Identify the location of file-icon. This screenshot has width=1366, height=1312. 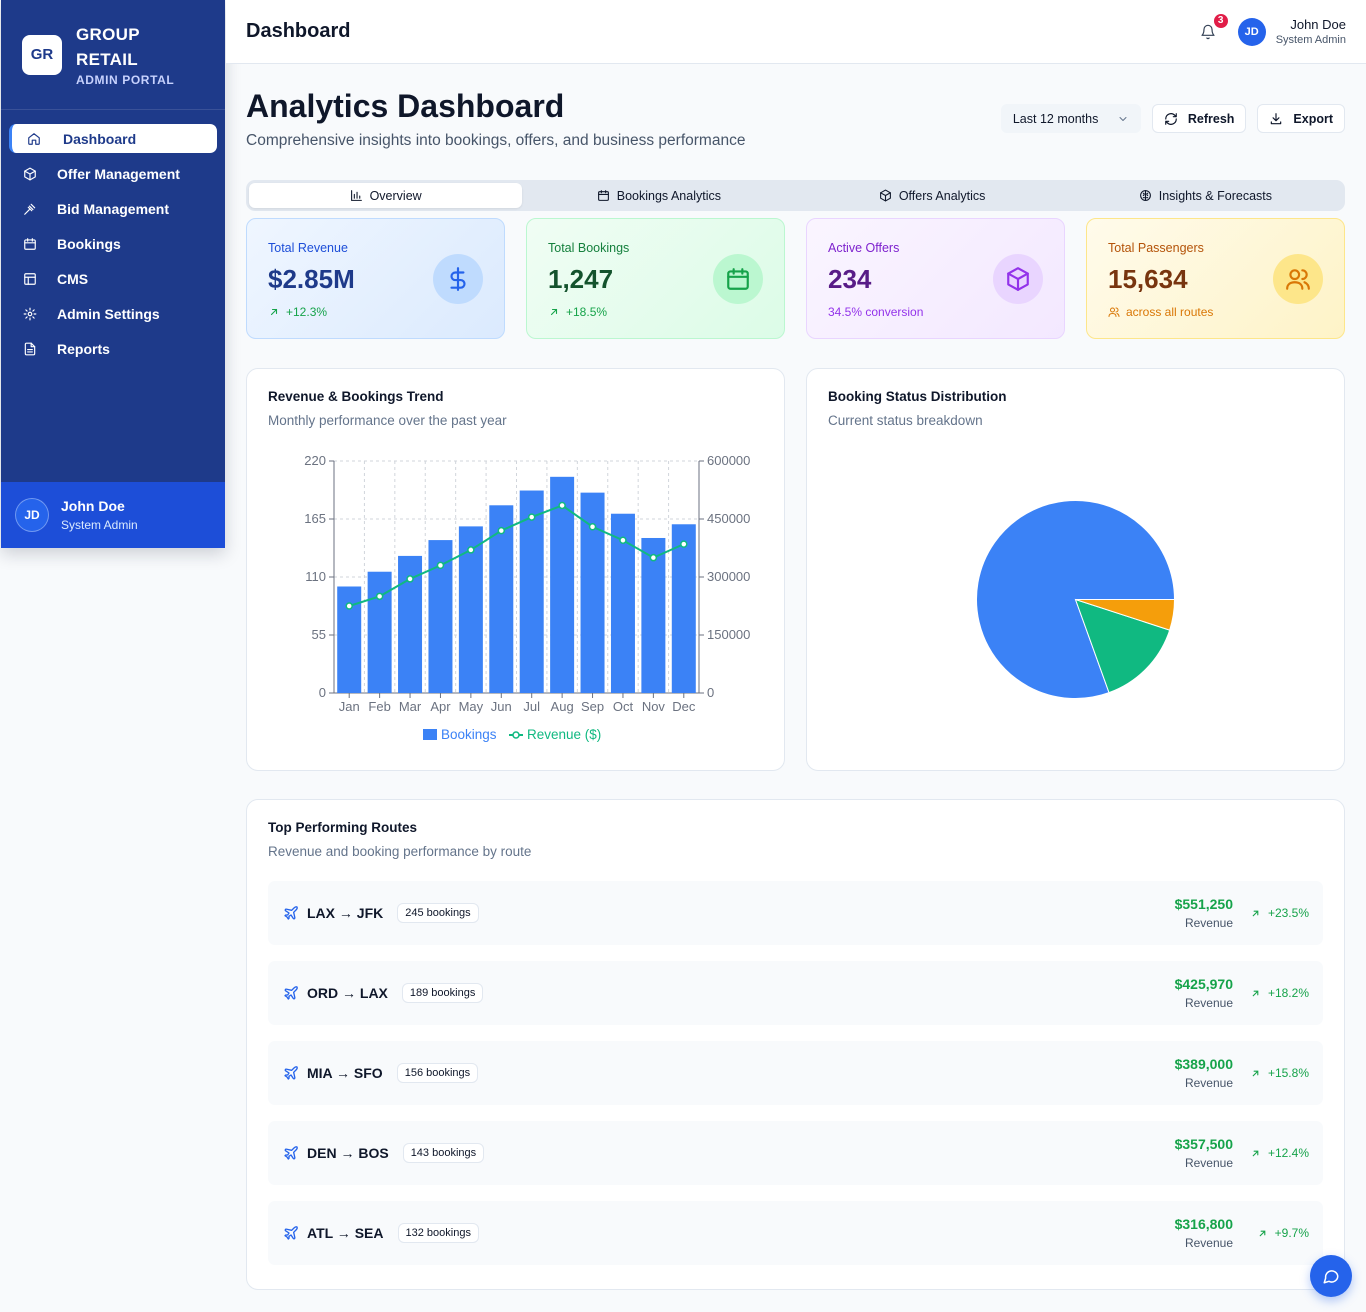
(30, 349).